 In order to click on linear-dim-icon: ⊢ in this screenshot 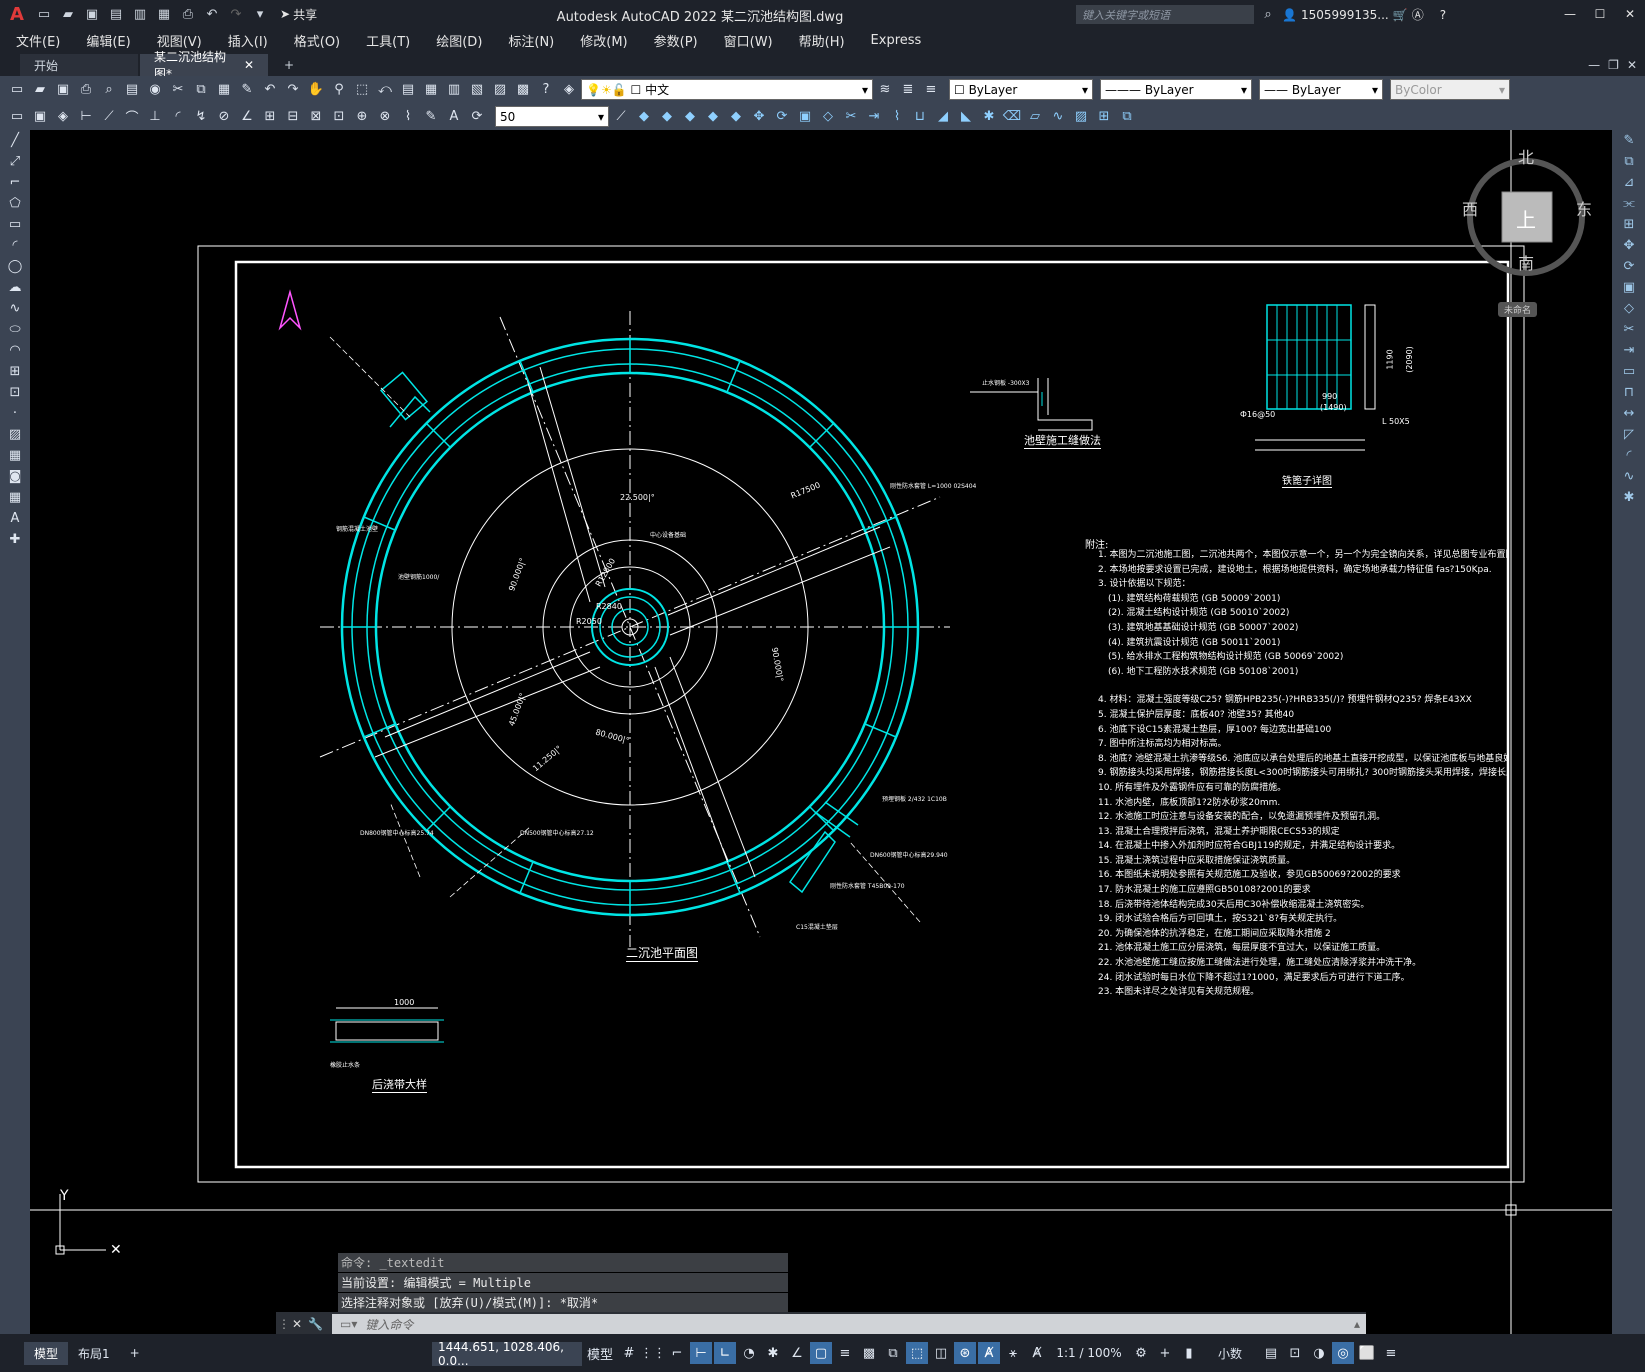, I will do `click(86, 117)`.